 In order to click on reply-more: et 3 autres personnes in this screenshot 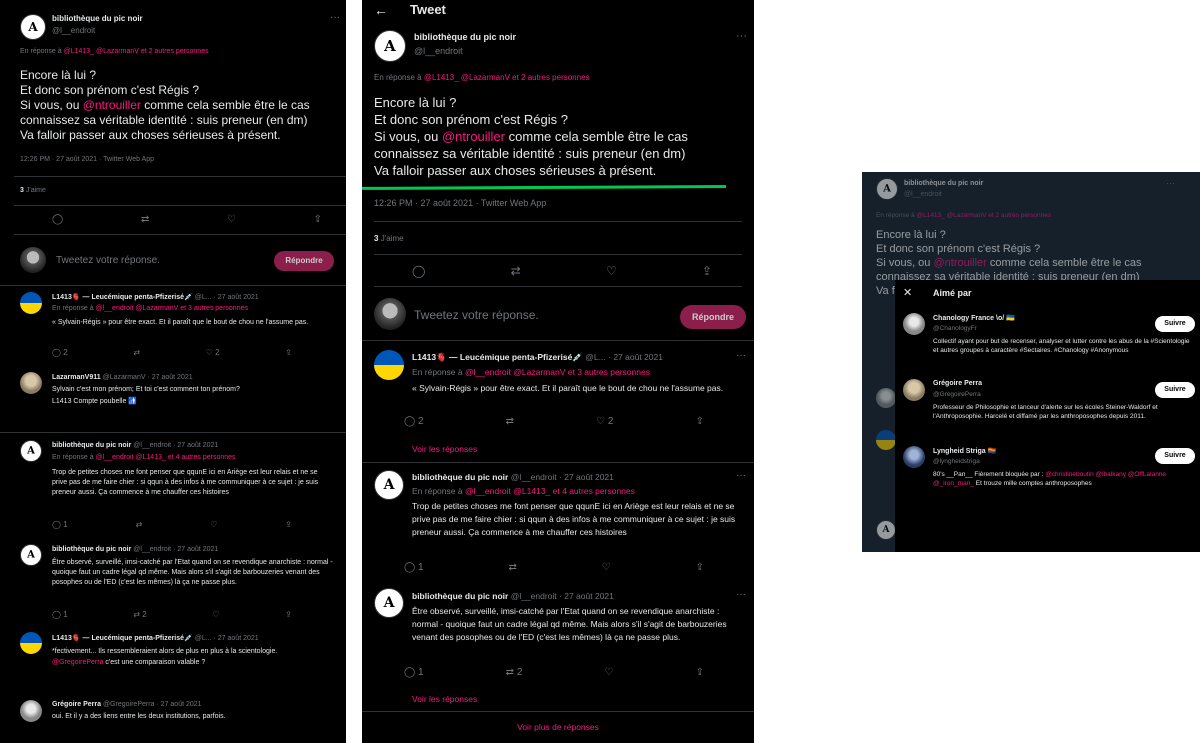, I will do `click(214, 308)`.